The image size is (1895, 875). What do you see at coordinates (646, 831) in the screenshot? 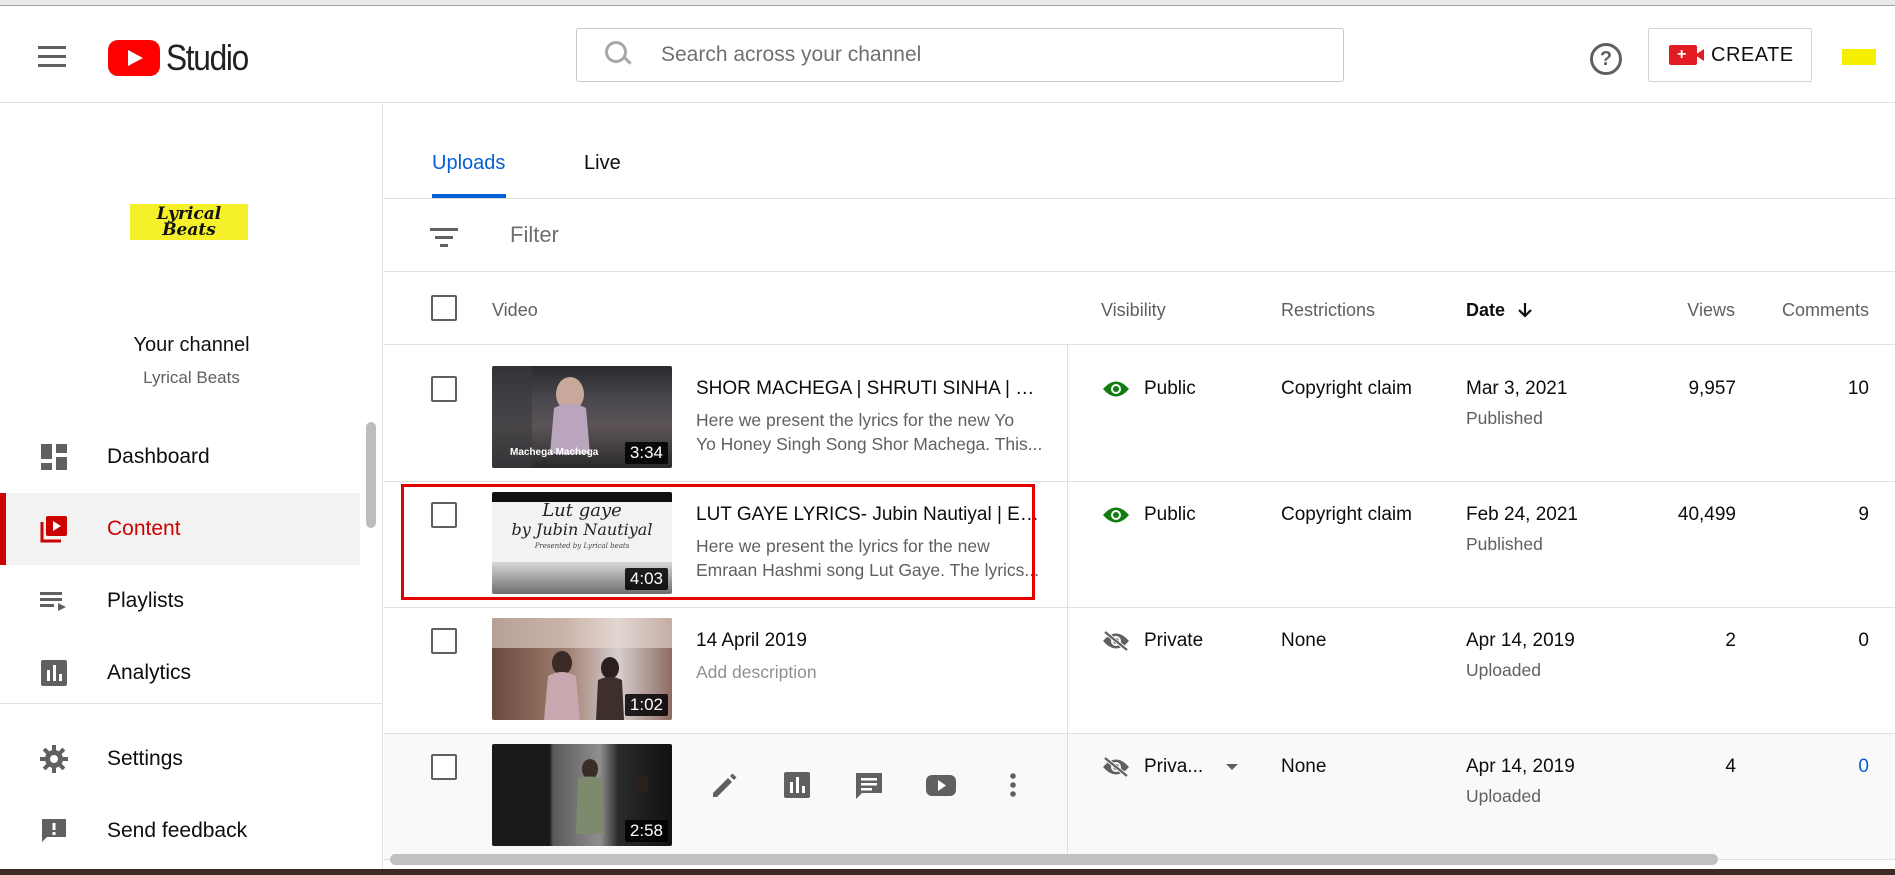
I see `video-duration: 2:58` at bounding box center [646, 831].